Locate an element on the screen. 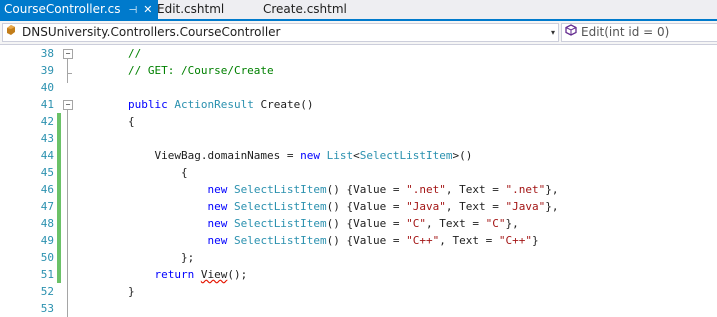 The width and height of the screenshot is (717, 317). member-selector-label: Edit(int id = 0) is located at coordinates (625, 32).